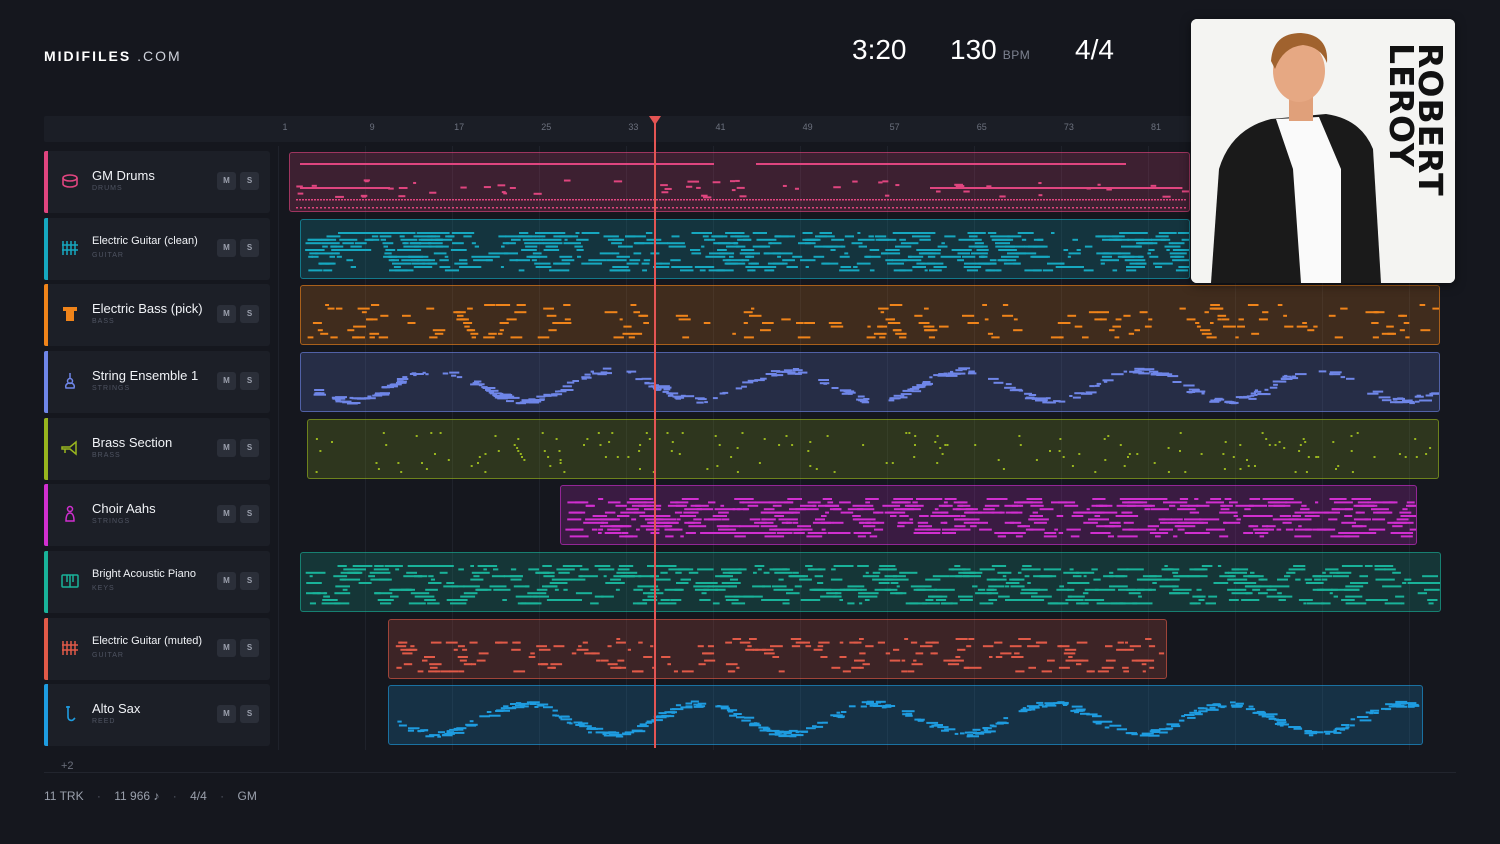 This screenshot has height=844, width=1500. I want to click on ruler-tick: 33, so click(633, 127).